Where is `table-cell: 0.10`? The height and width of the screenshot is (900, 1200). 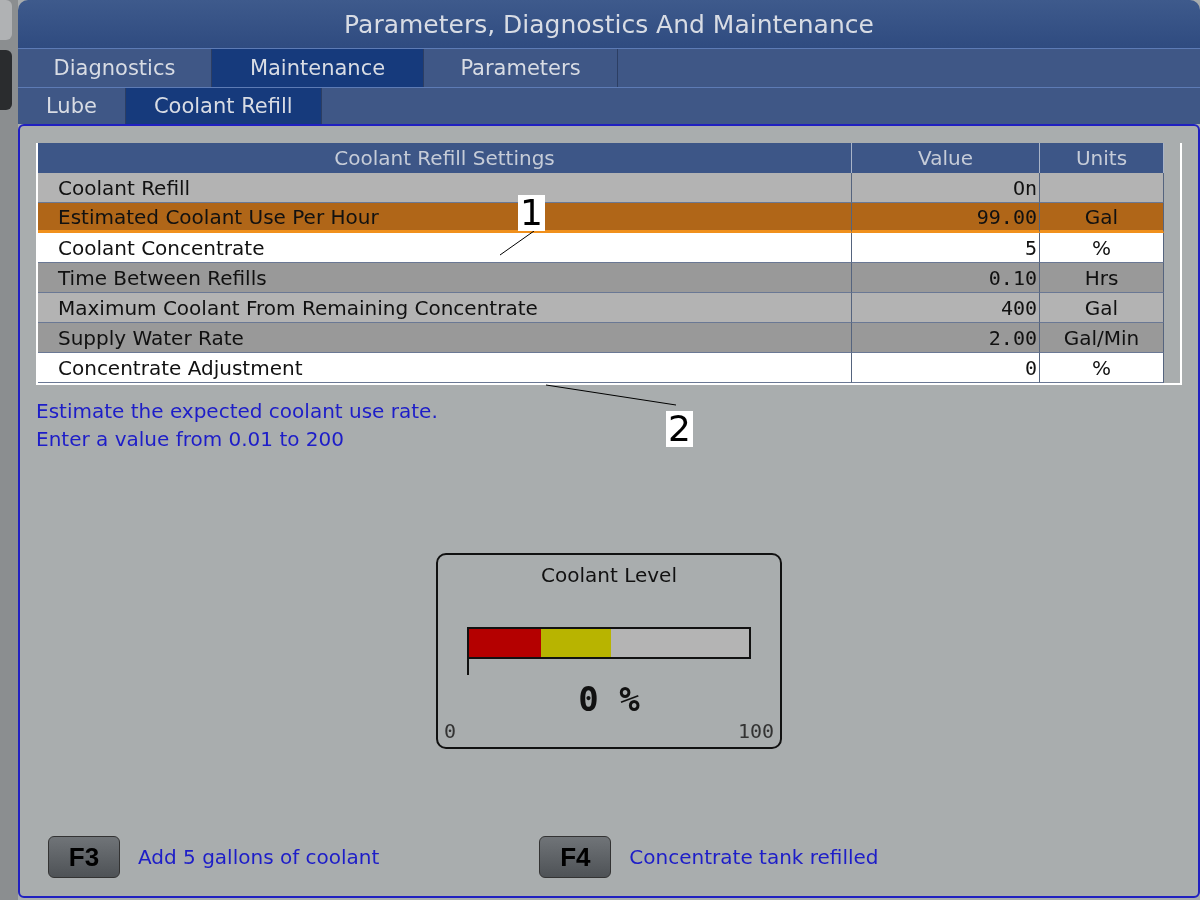 table-cell: 0.10 is located at coordinates (946, 278).